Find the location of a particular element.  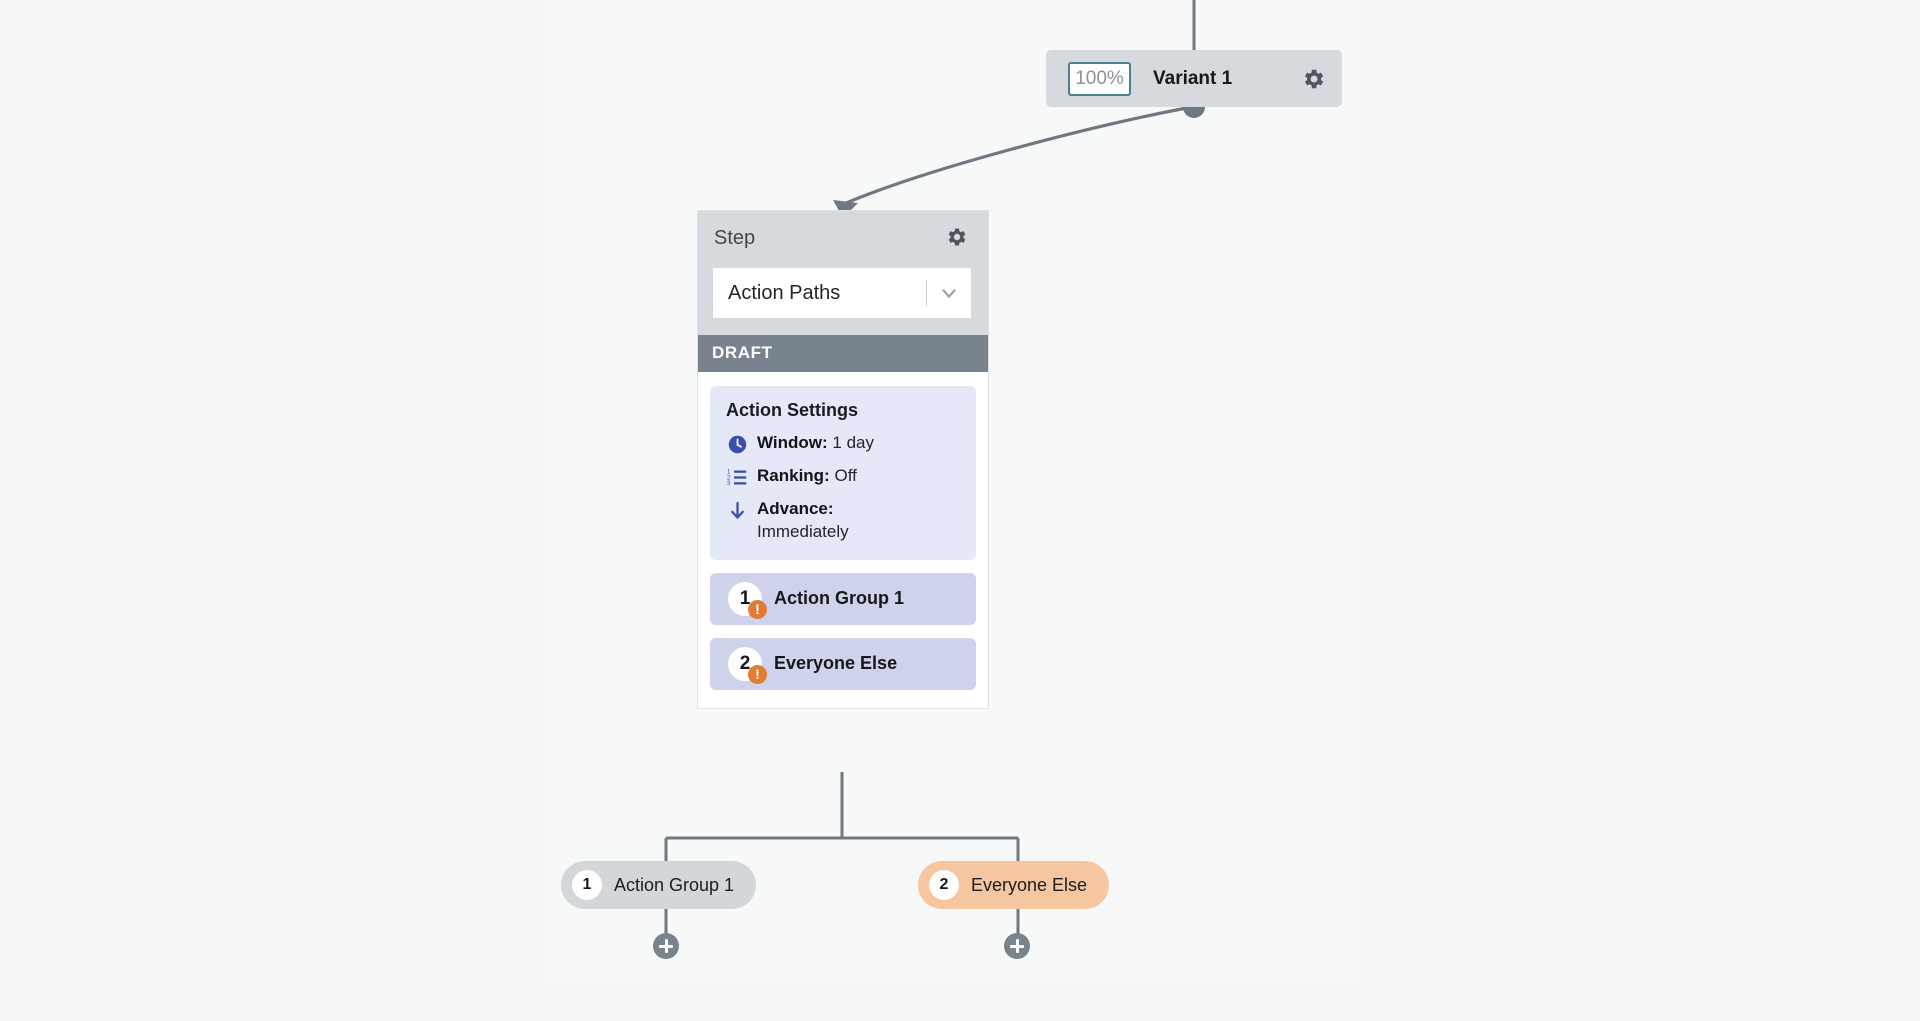

step-card-header: Step Action Paths is located at coordinates (843, 273).